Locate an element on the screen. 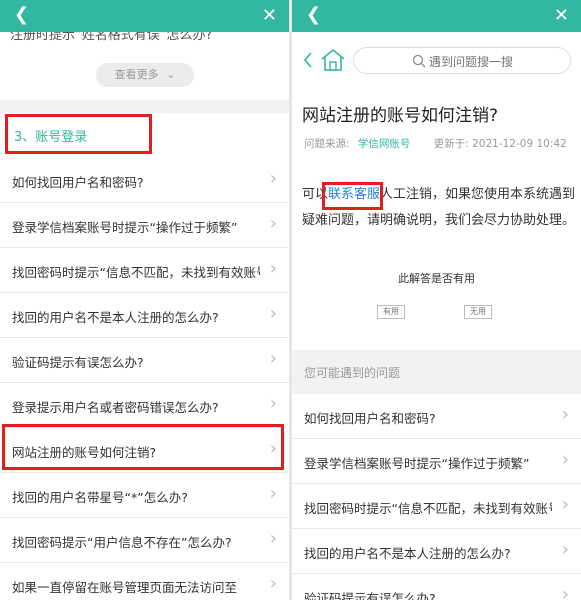  search-row: 遇到问题搜一搜 is located at coordinates (436, 59).